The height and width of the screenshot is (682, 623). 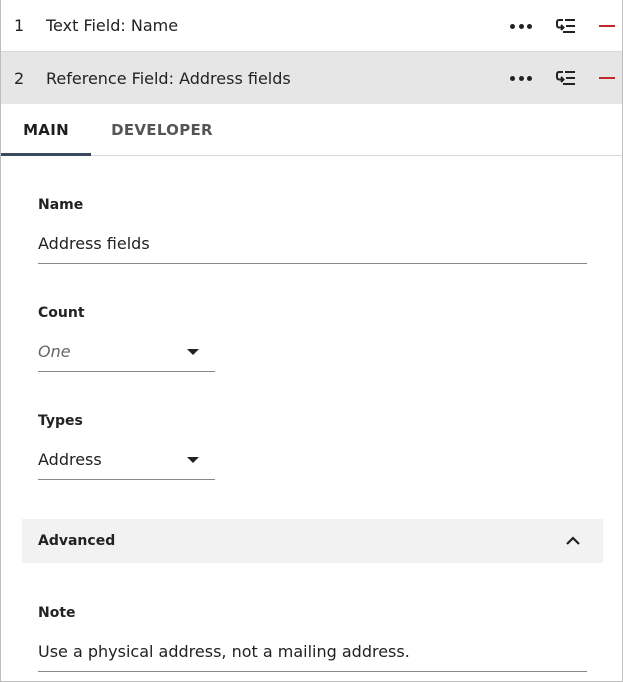 I want to click on field-row-address-fields: 2 Reference Field: Address fields, so click(x=311, y=78).